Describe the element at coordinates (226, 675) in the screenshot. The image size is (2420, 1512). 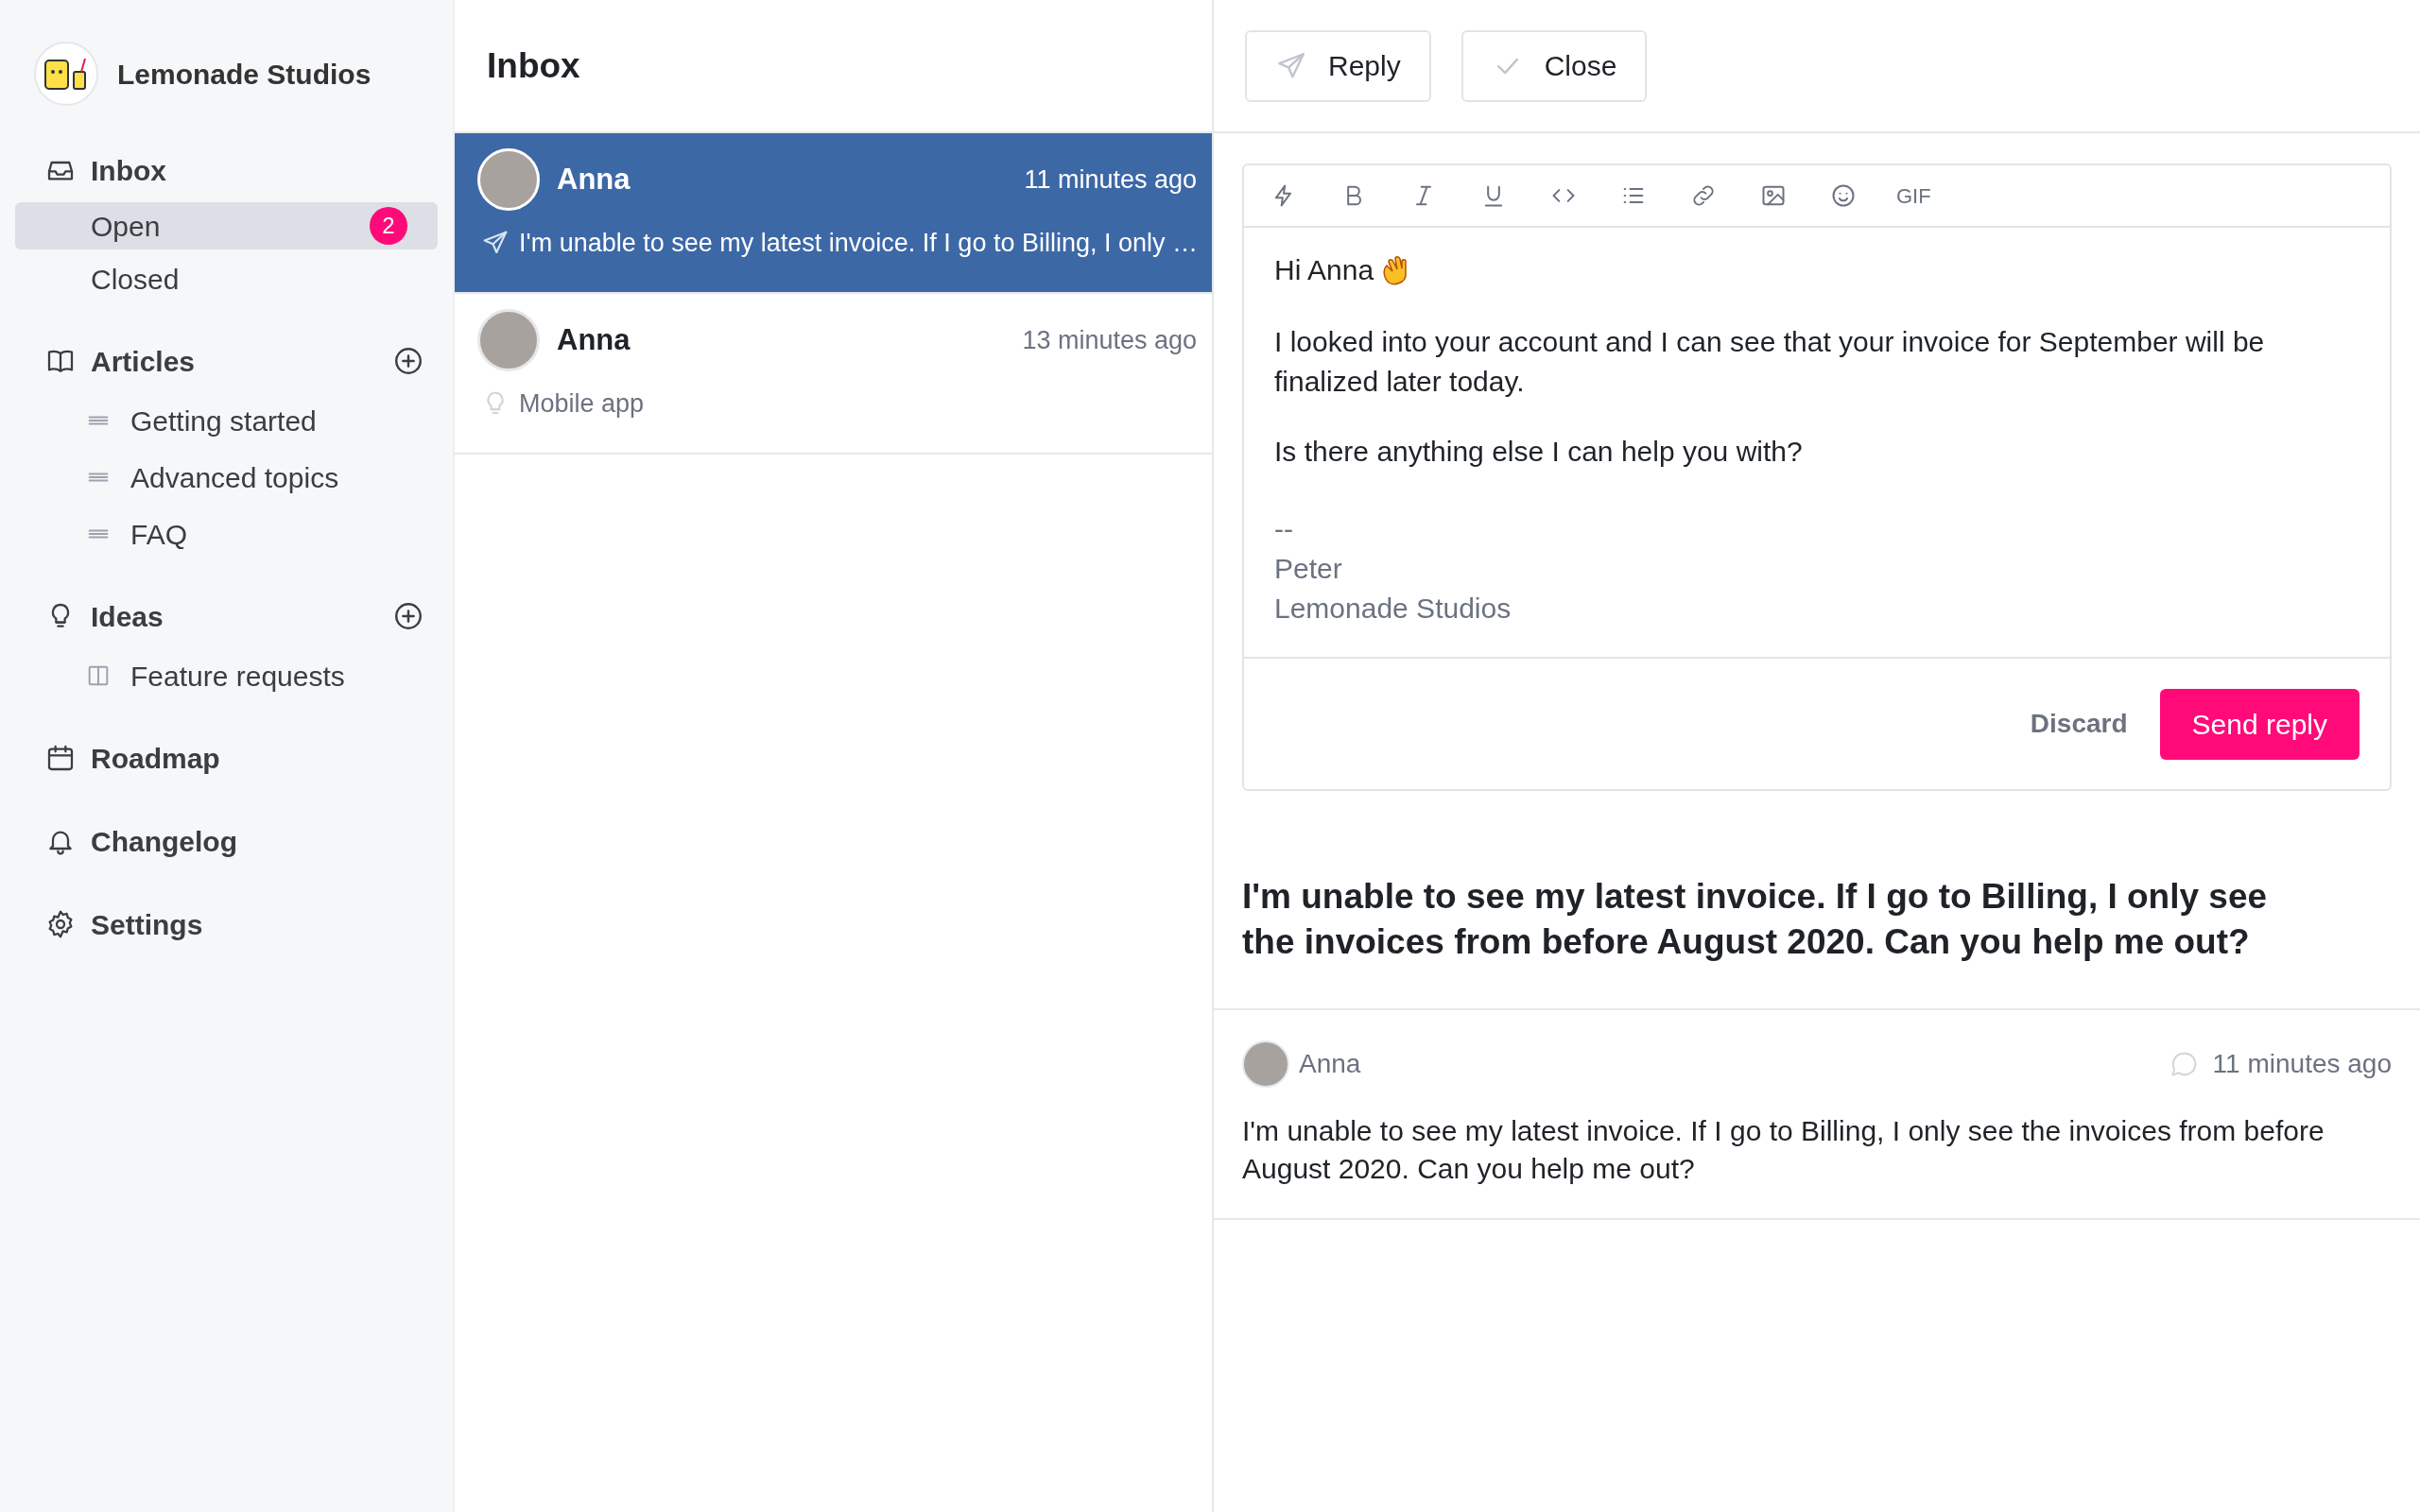
I see `nav-item: Feature requests` at that location.